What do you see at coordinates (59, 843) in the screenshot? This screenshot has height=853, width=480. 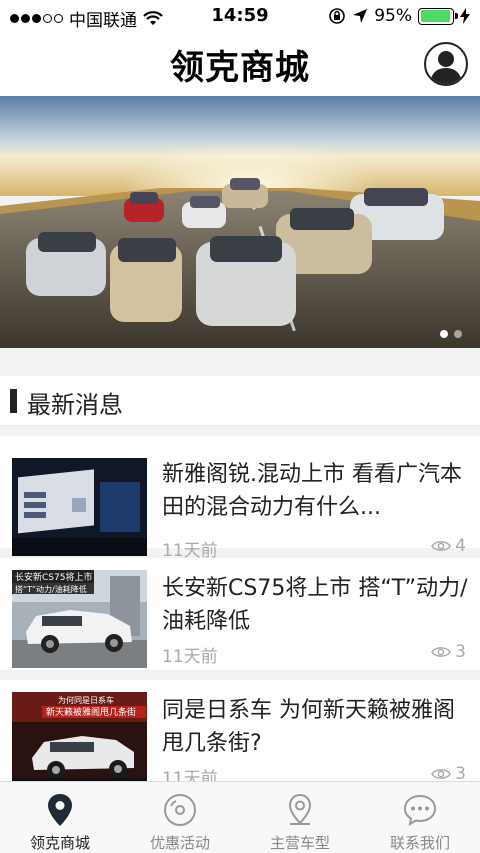 I see `tab-label: 领克商城` at bounding box center [59, 843].